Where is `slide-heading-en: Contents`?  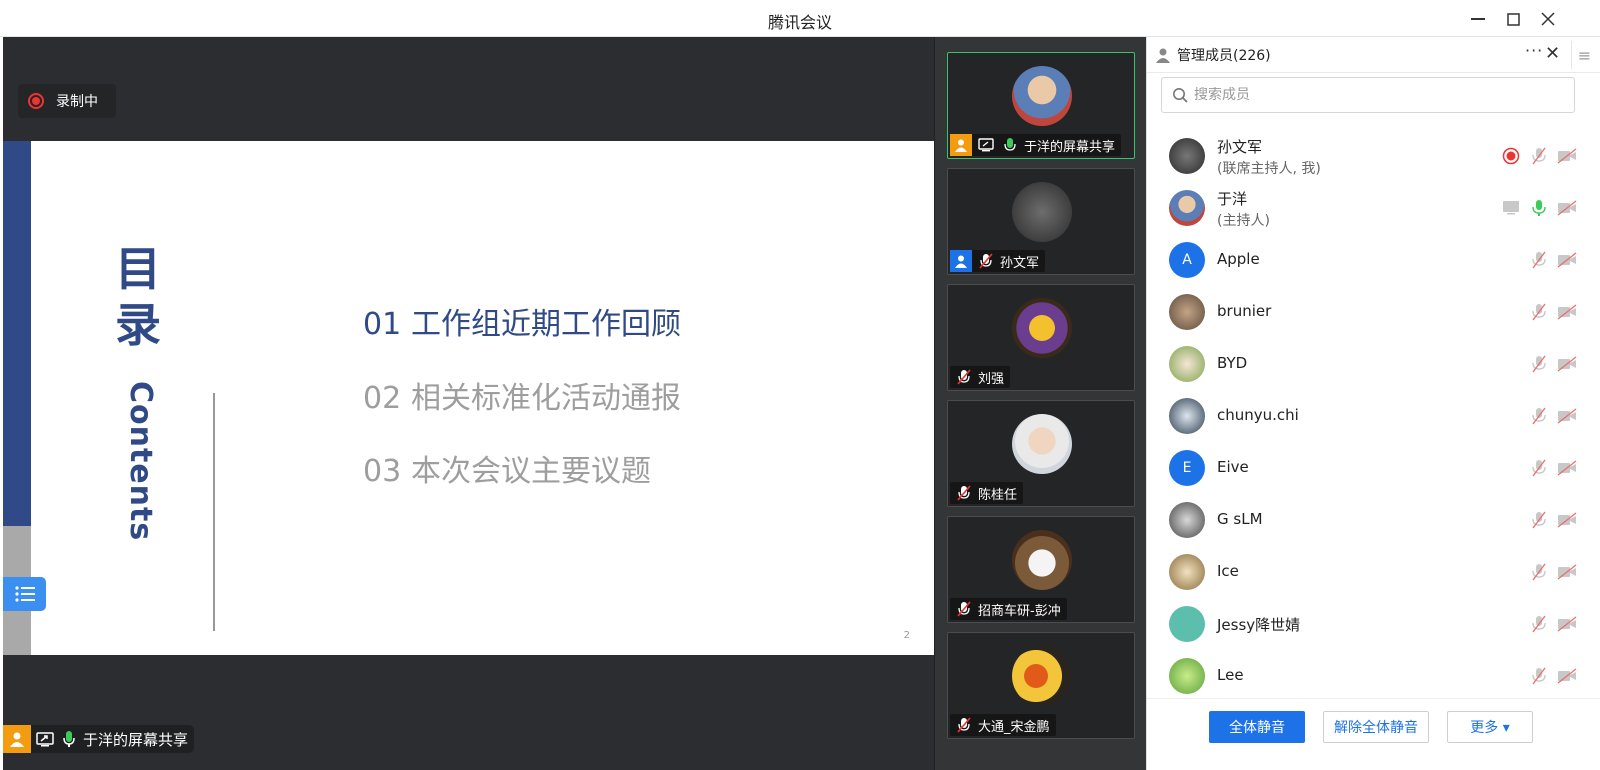 slide-heading-en: Contents is located at coordinates (140, 461).